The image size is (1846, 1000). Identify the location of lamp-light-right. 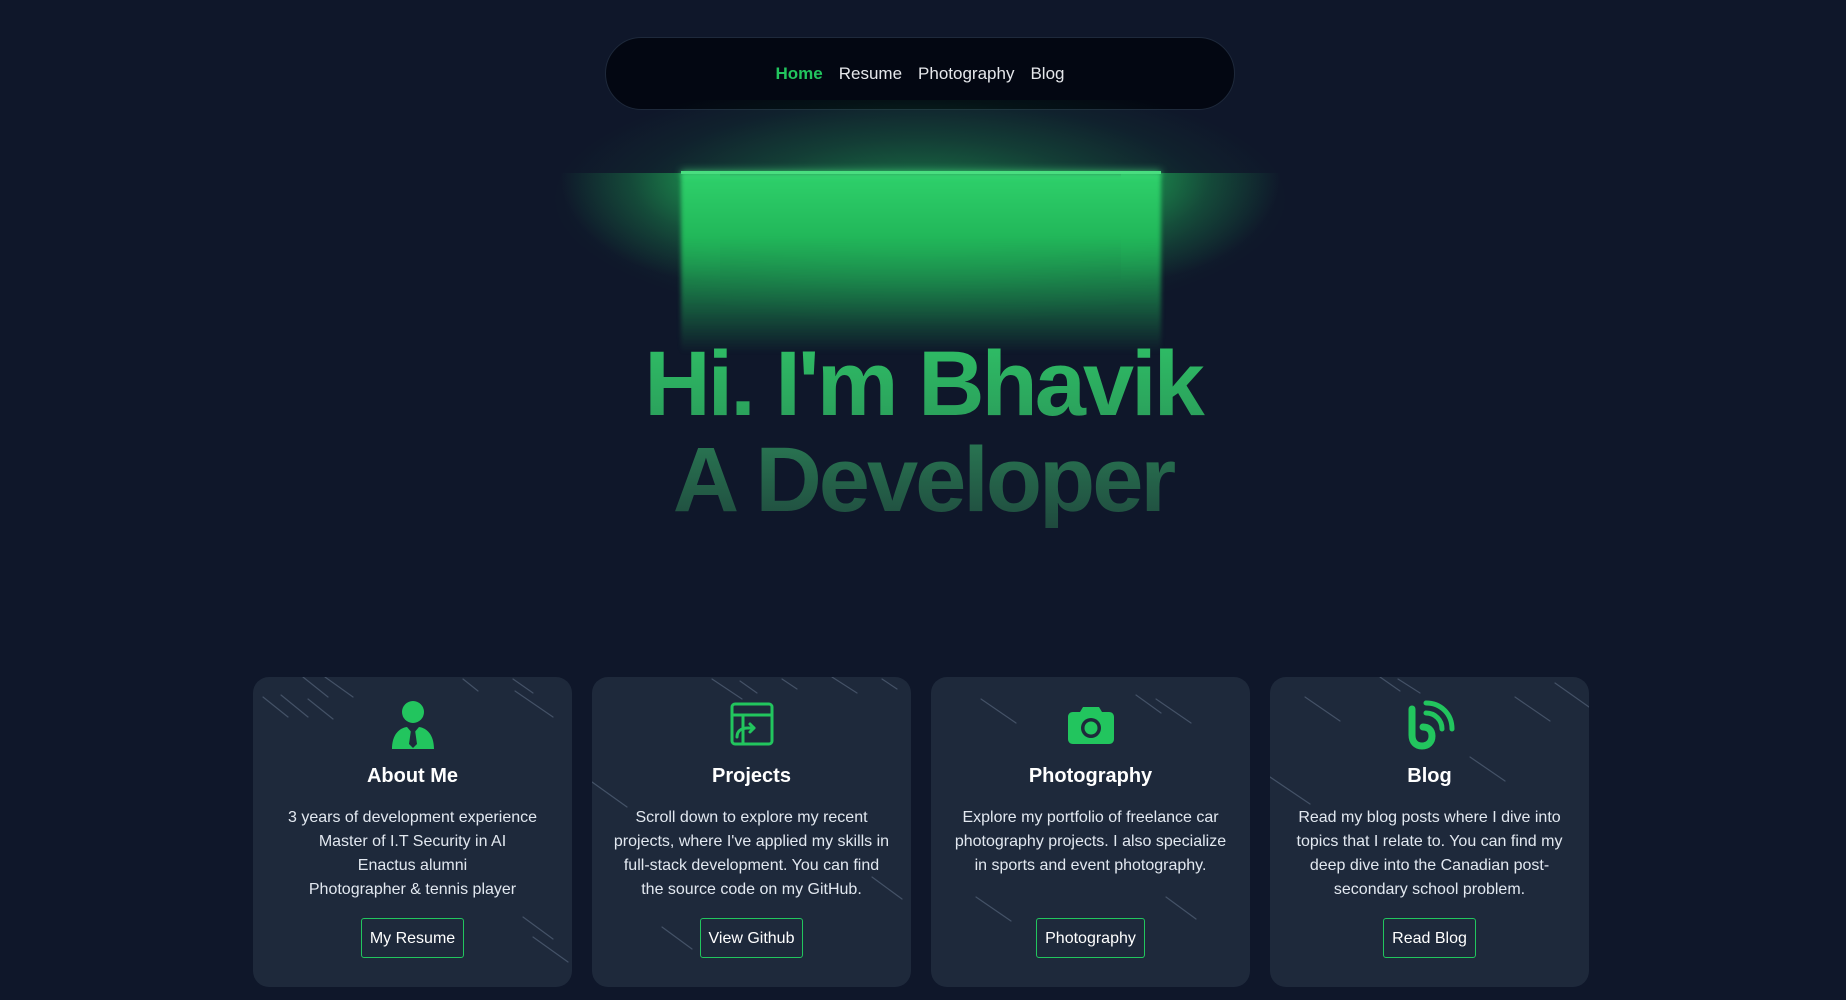
(1221, 258).